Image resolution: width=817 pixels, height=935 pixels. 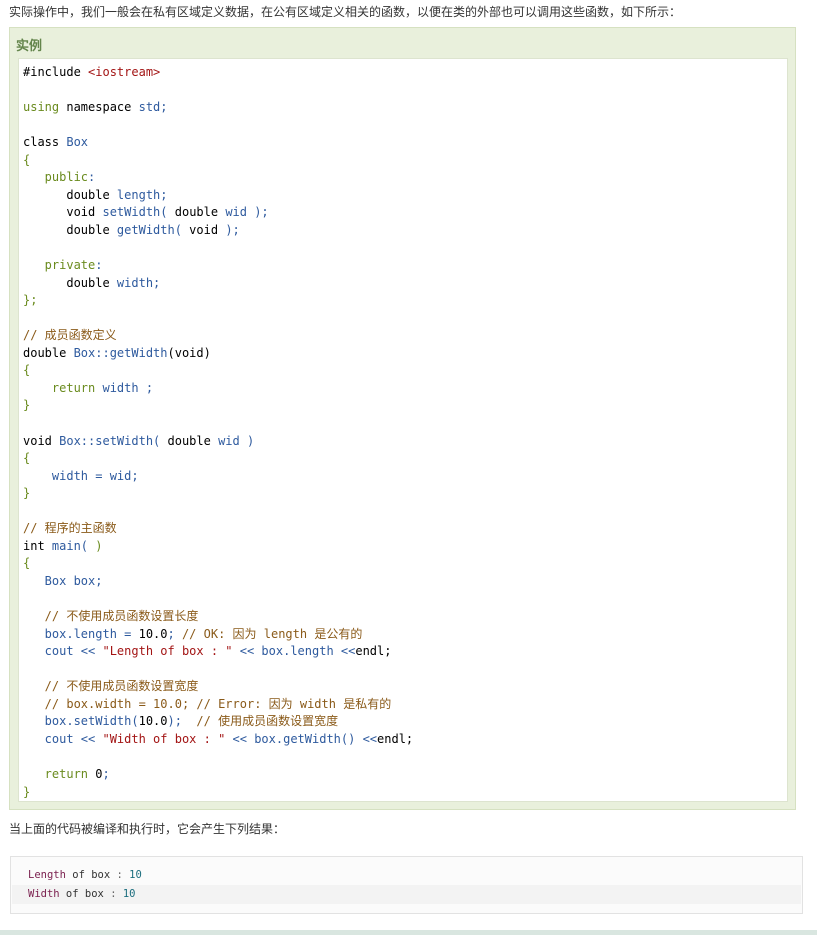 What do you see at coordinates (138, 441) in the screenshot?
I see `code-line: void Box::setWidth( double wid )` at bounding box center [138, 441].